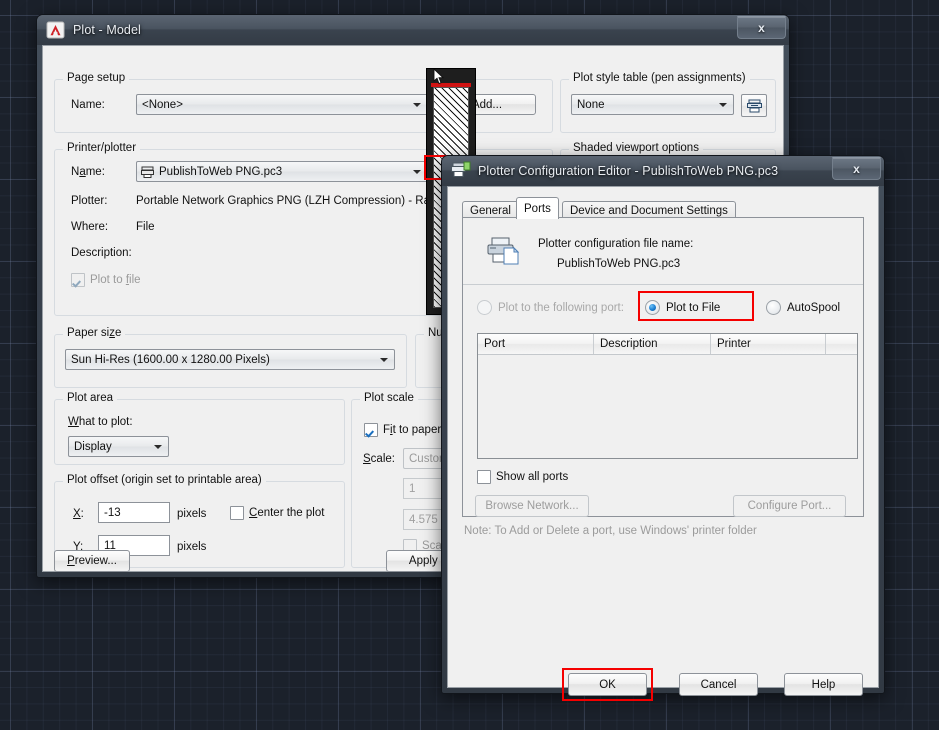 The width and height of the screenshot is (939, 730). Describe the element at coordinates (94, 333) in the screenshot. I see `paper-size-legend: Paper size` at that location.